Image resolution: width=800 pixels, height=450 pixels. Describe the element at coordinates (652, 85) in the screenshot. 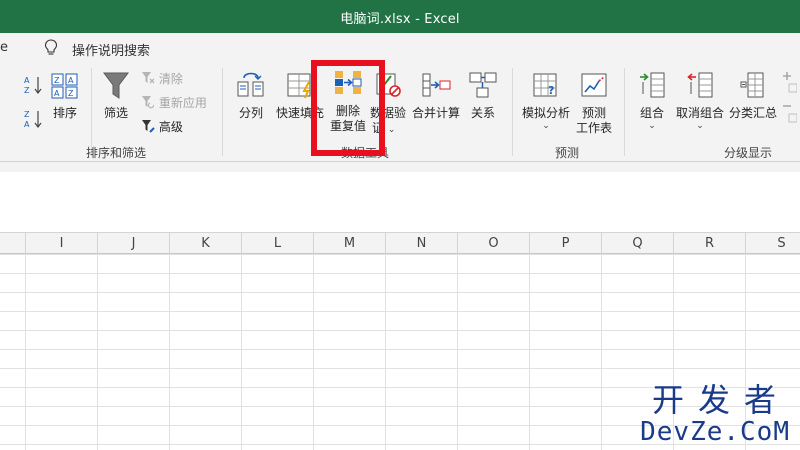

I see `group-rows-icon` at that location.